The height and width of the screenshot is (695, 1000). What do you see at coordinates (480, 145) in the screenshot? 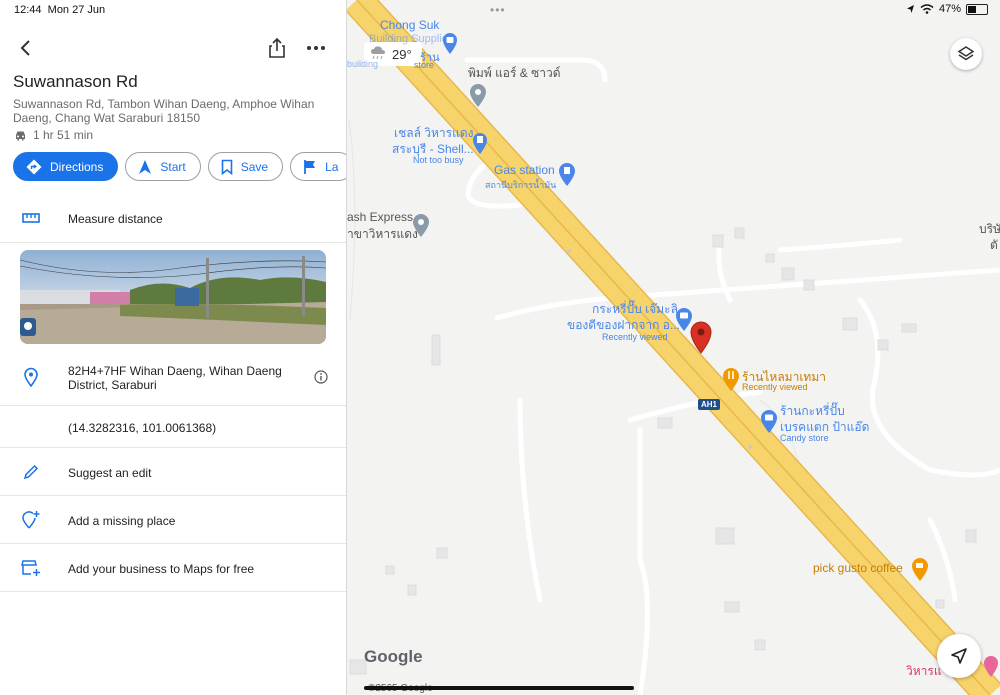
I see `fuel-pin-icon` at bounding box center [480, 145].